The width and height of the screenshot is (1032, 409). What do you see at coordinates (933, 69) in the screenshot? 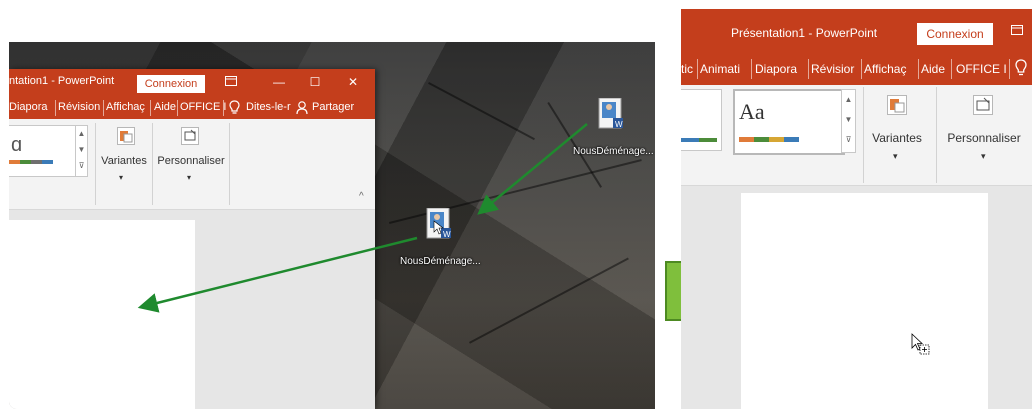
I see `tab-aide: Aide` at bounding box center [933, 69].